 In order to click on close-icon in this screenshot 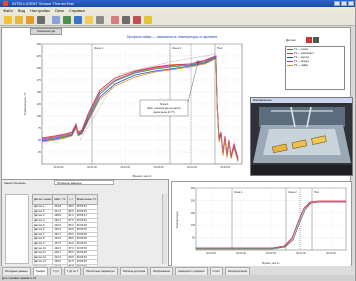, I will do `click(351, 3)`.